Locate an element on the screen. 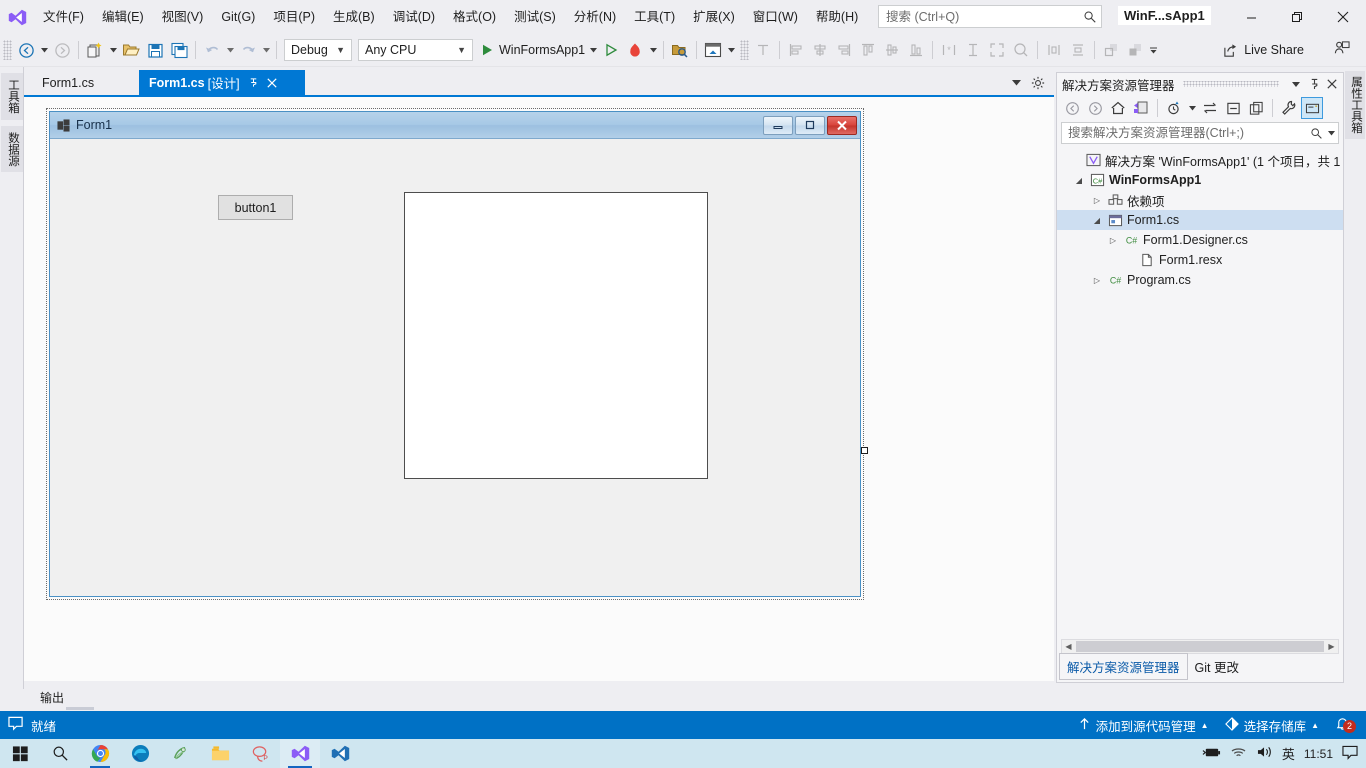  navigate-forward-button is located at coordinates (62, 50).